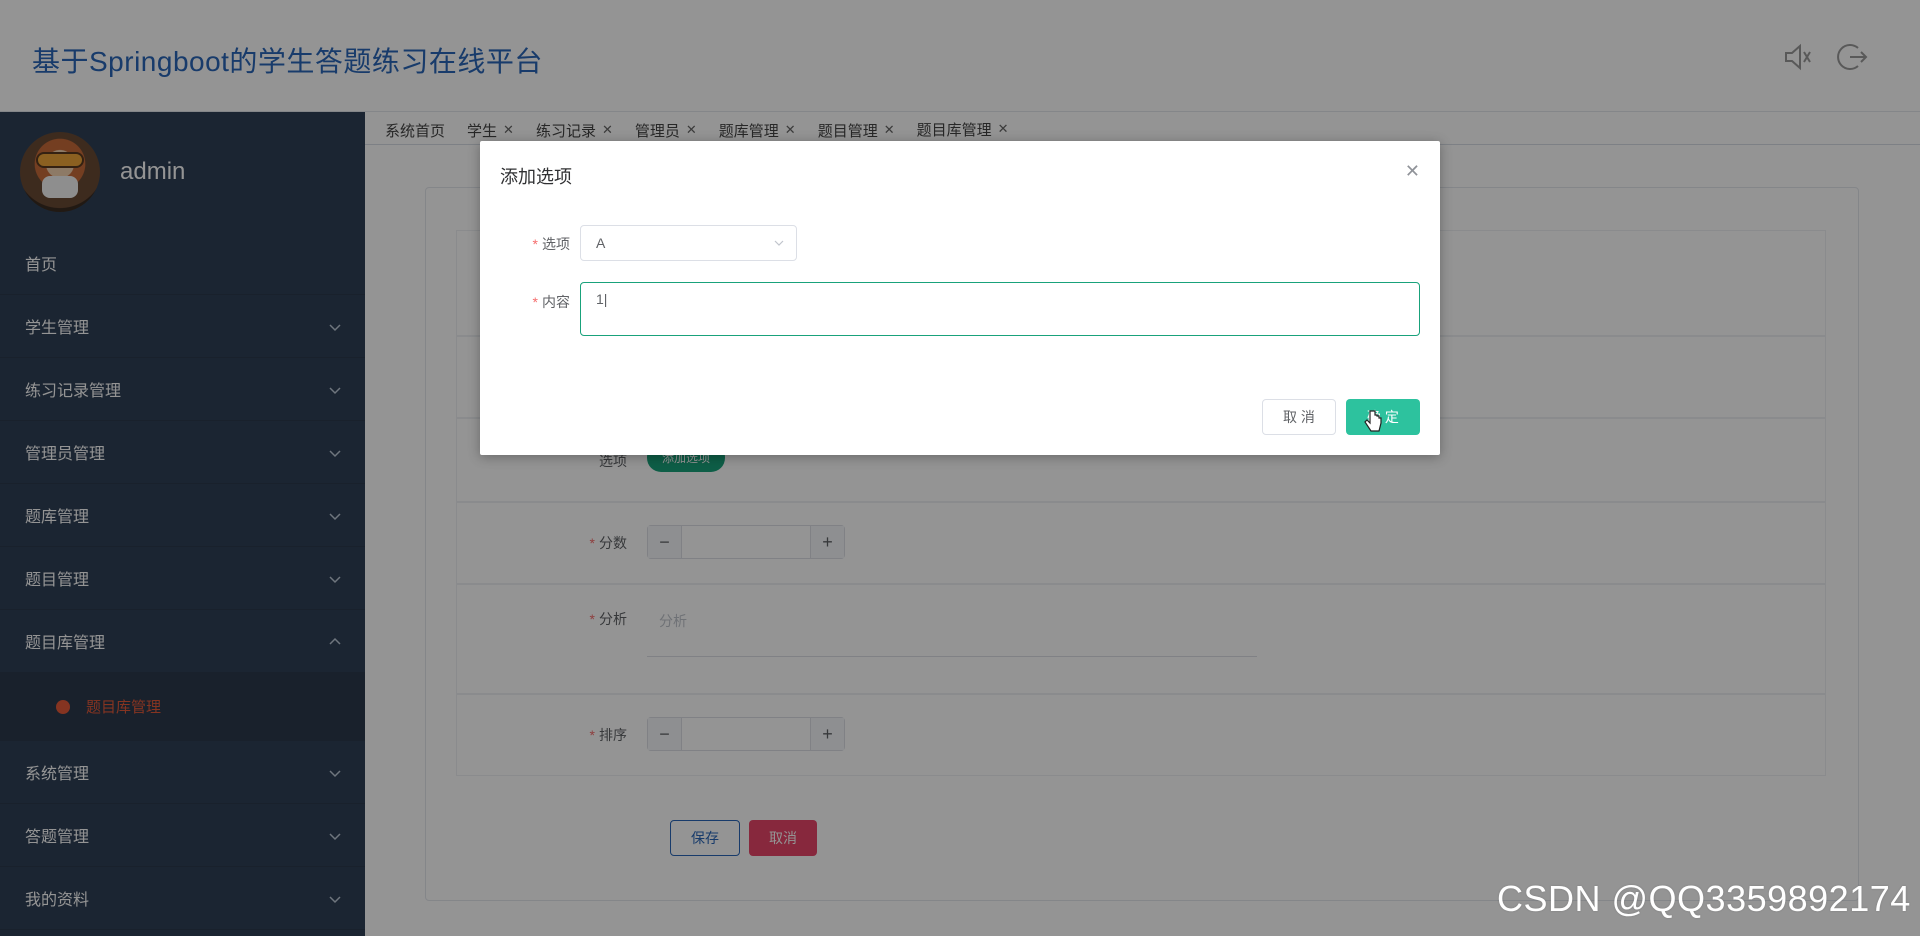  What do you see at coordinates (1704, 898) in the screenshot?
I see `watermark: CSDN @QQ3359892174` at bounding box center [1704, 898].